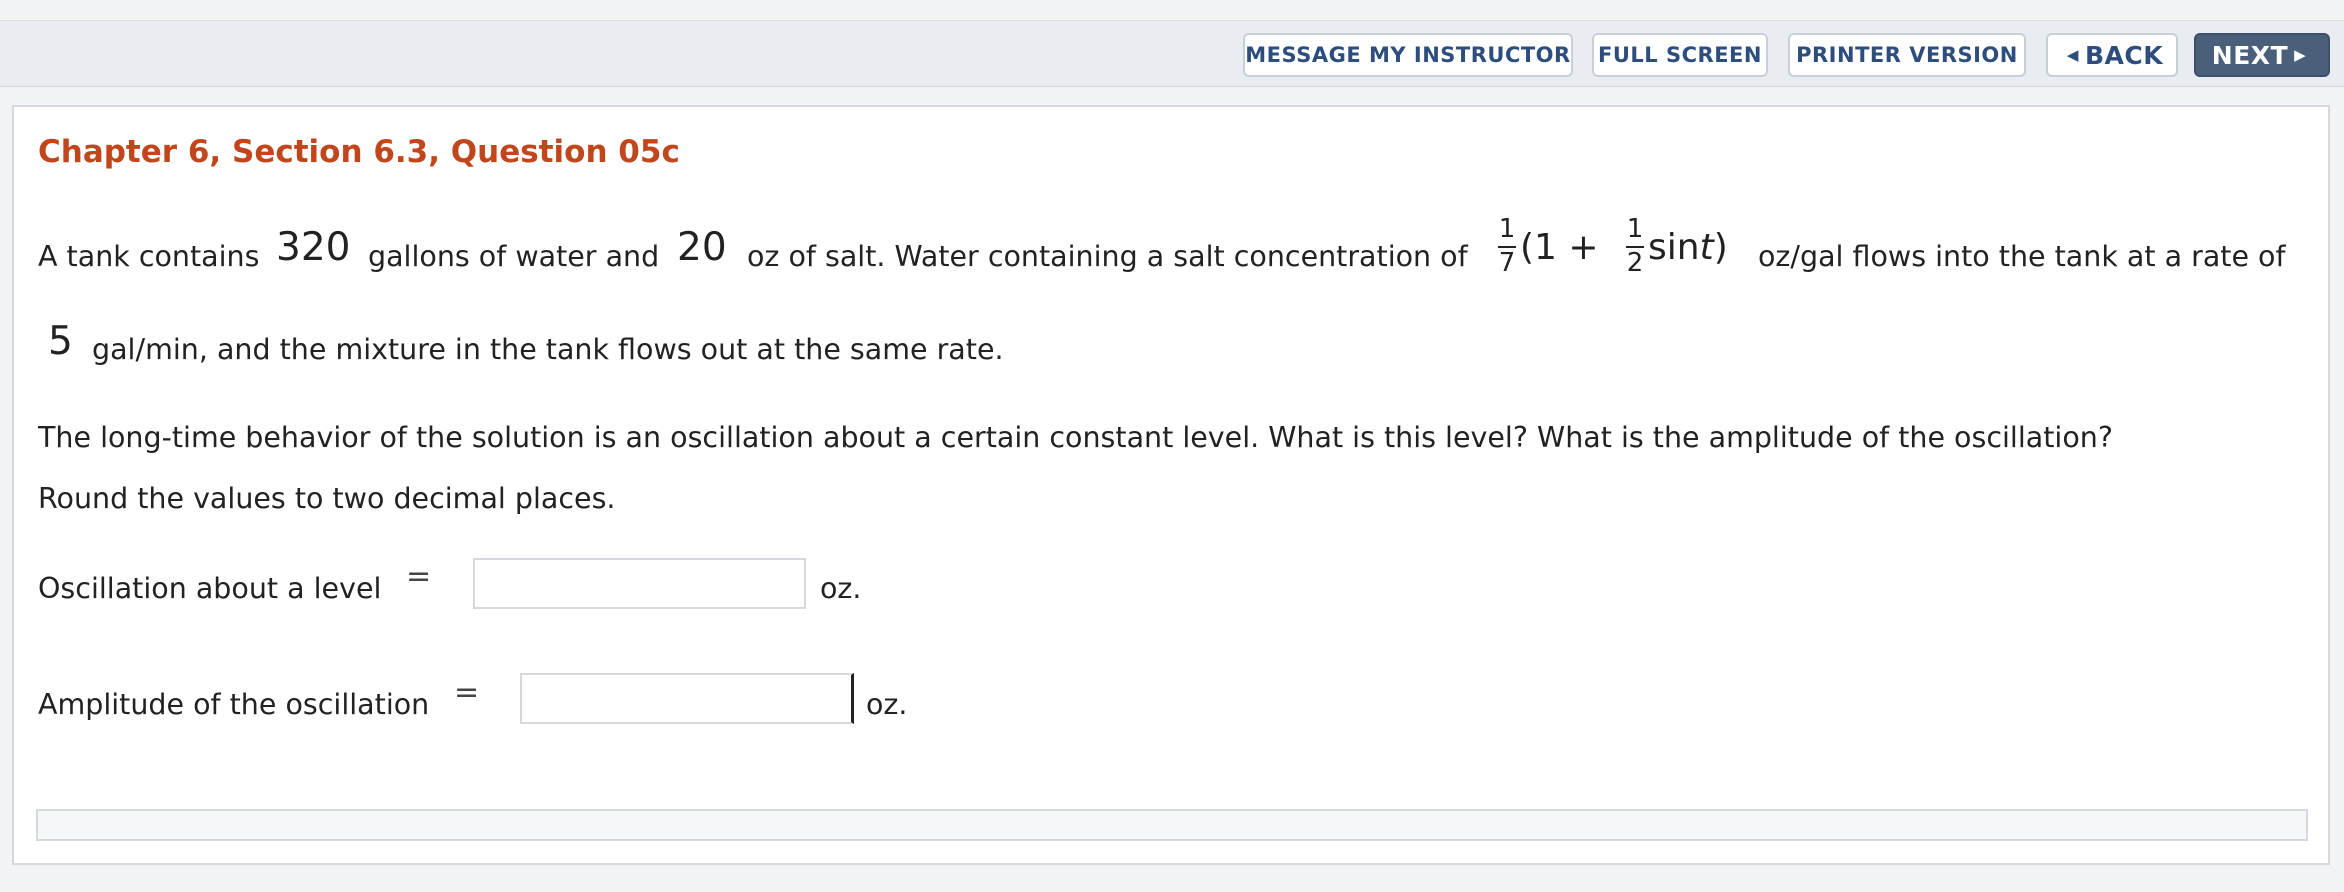 The height and width of the screenshot is (892, 2344). Describe the element at coordinates (467, 692) in the screenshot. I see `amplitude-equals: =` at that location.